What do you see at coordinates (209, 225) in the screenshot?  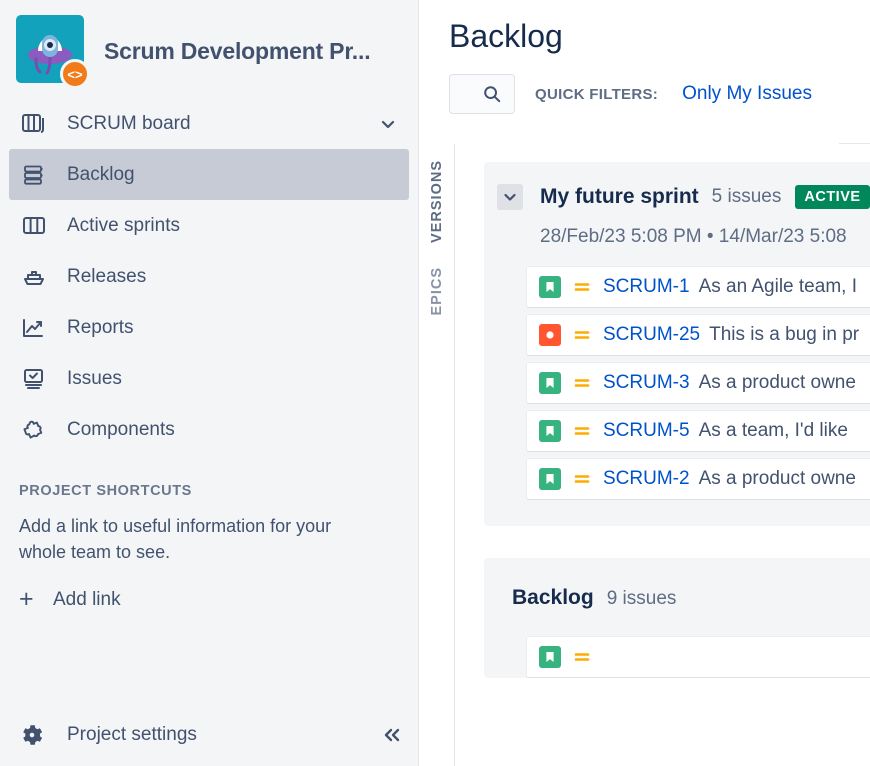 I see `sidebar-item-active-sprints: Active sprints` at bounding box center [209, 225].